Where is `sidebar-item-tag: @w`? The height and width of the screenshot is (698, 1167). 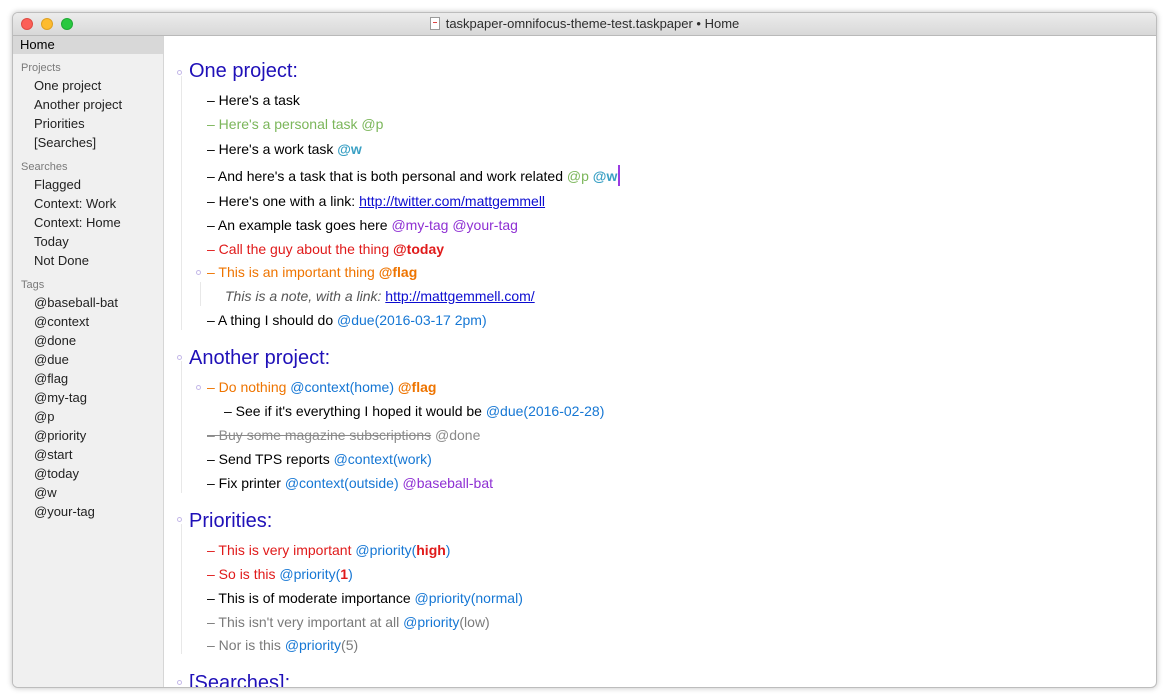 sidebar-item-tag: @w is located at coordinates (88, 492).